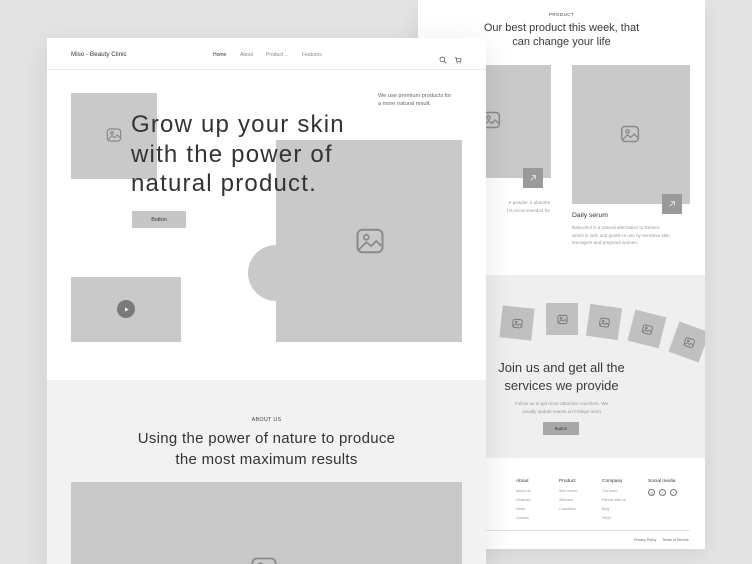 This screenshot has width=752, height=564. Describe the element at coordinates (561, 428) in the screenshot. I see `join-button: Button` at that location.